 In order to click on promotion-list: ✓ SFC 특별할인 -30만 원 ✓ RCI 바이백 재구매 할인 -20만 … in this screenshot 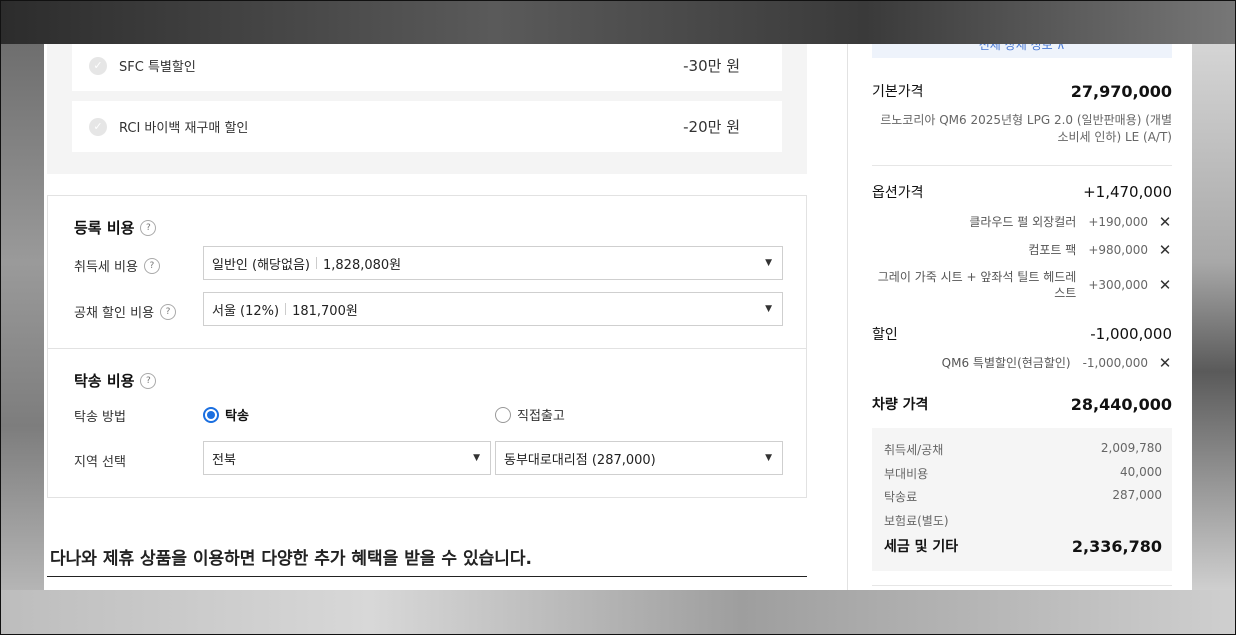, I will do `click(427, 109)`.